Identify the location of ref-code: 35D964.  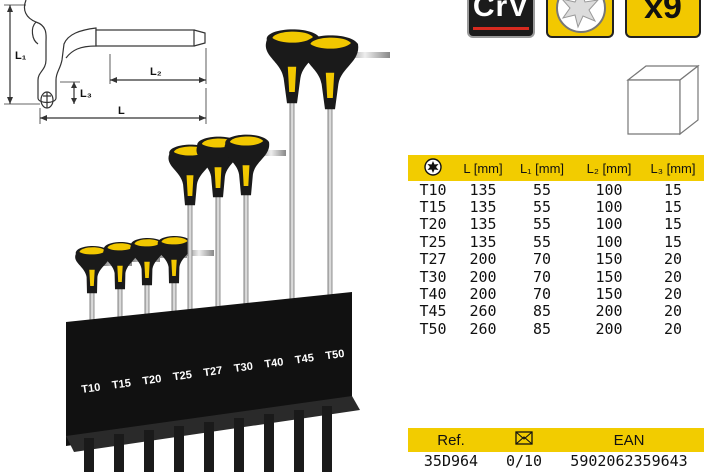
(451, 461).